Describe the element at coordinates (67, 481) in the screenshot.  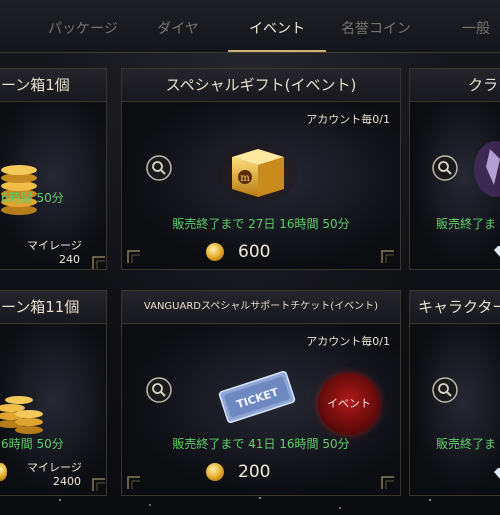
I see `mileage-value: 2400` at that location.